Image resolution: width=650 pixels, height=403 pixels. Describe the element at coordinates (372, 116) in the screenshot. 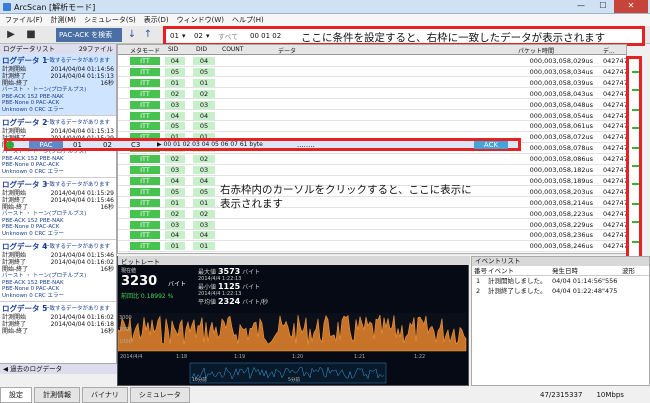

I see `table-row: ITT 04 04 000,003,058,054us 0427476` at that location.